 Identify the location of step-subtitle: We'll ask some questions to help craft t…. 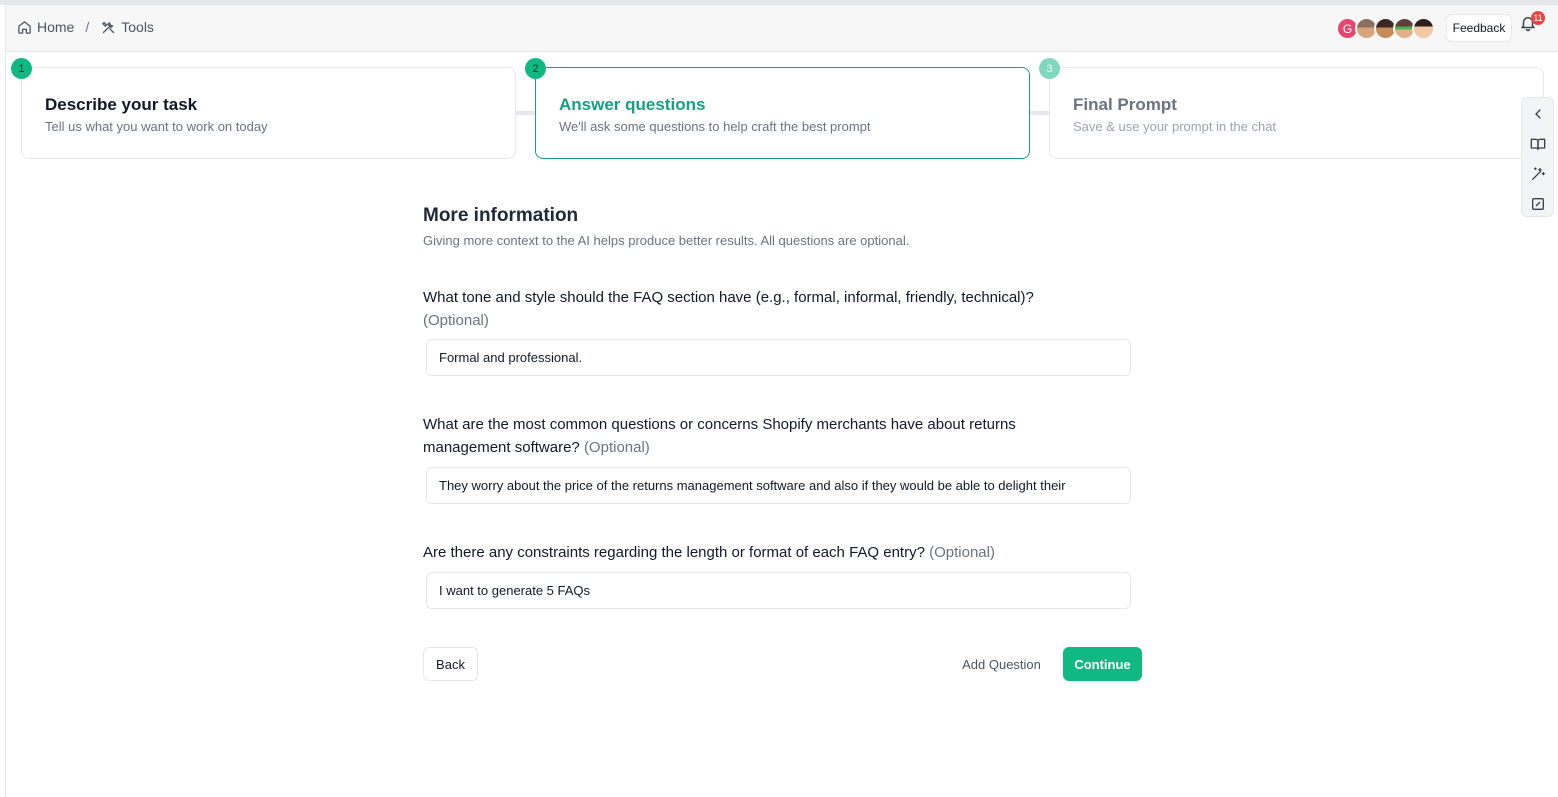
(715, 126).